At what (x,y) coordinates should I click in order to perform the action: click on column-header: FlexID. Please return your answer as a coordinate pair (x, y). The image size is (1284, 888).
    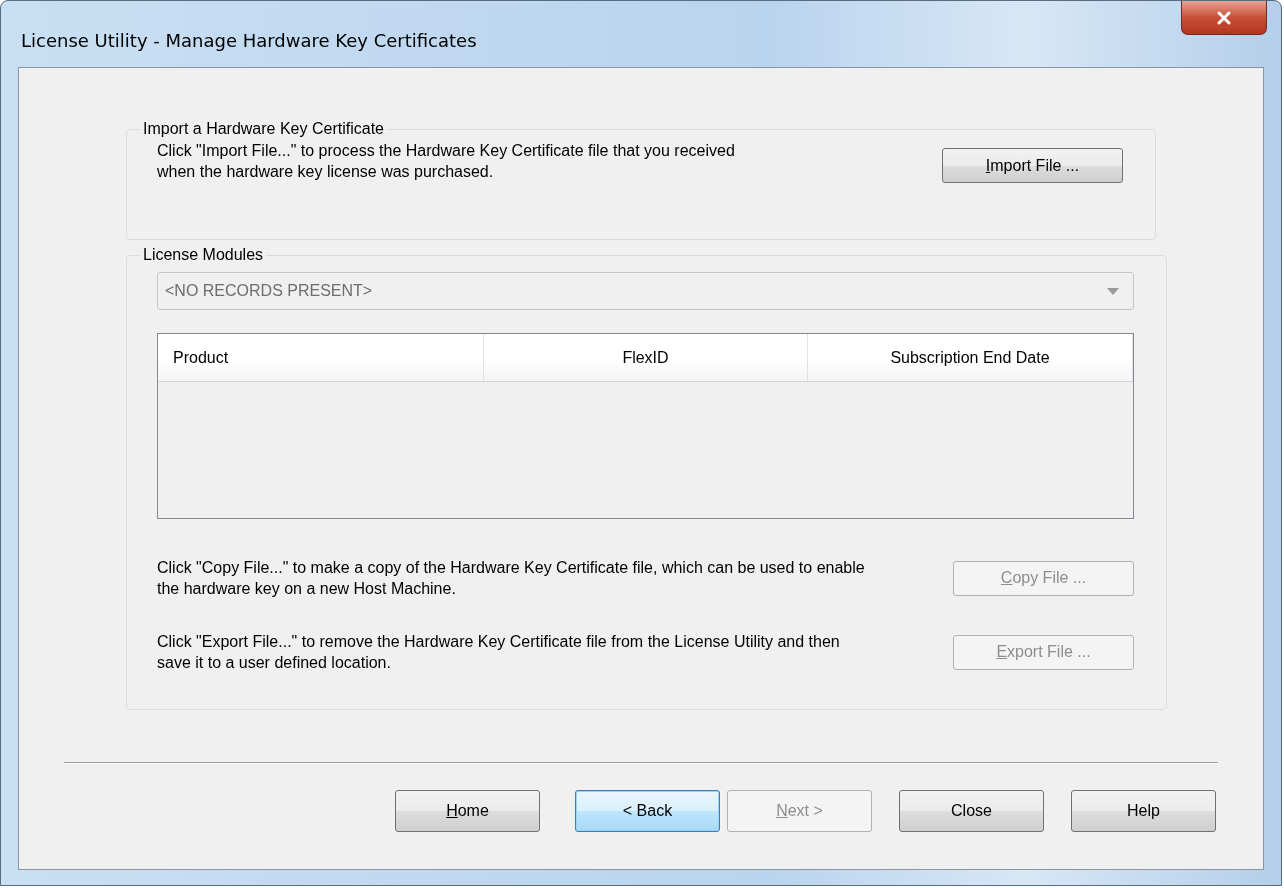
    Looking at the image, I should click on (646, 357).